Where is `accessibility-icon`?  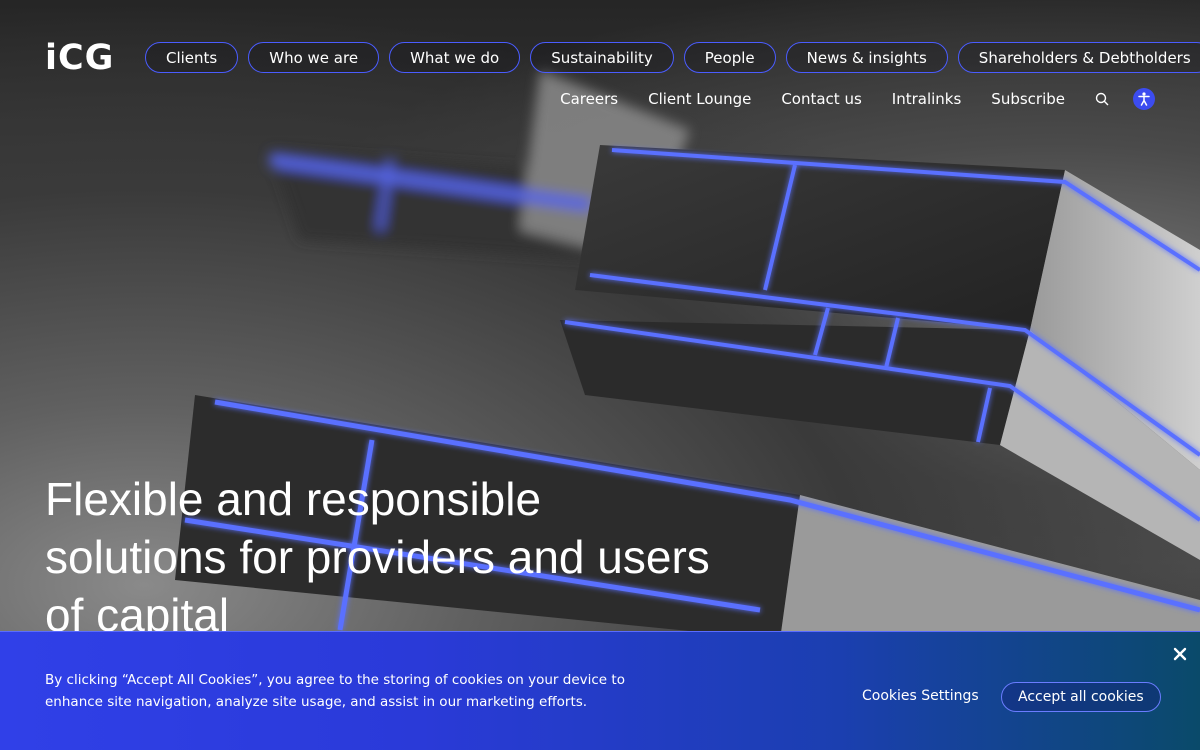
accessibility-icon is located at coordinates (1144, 99).